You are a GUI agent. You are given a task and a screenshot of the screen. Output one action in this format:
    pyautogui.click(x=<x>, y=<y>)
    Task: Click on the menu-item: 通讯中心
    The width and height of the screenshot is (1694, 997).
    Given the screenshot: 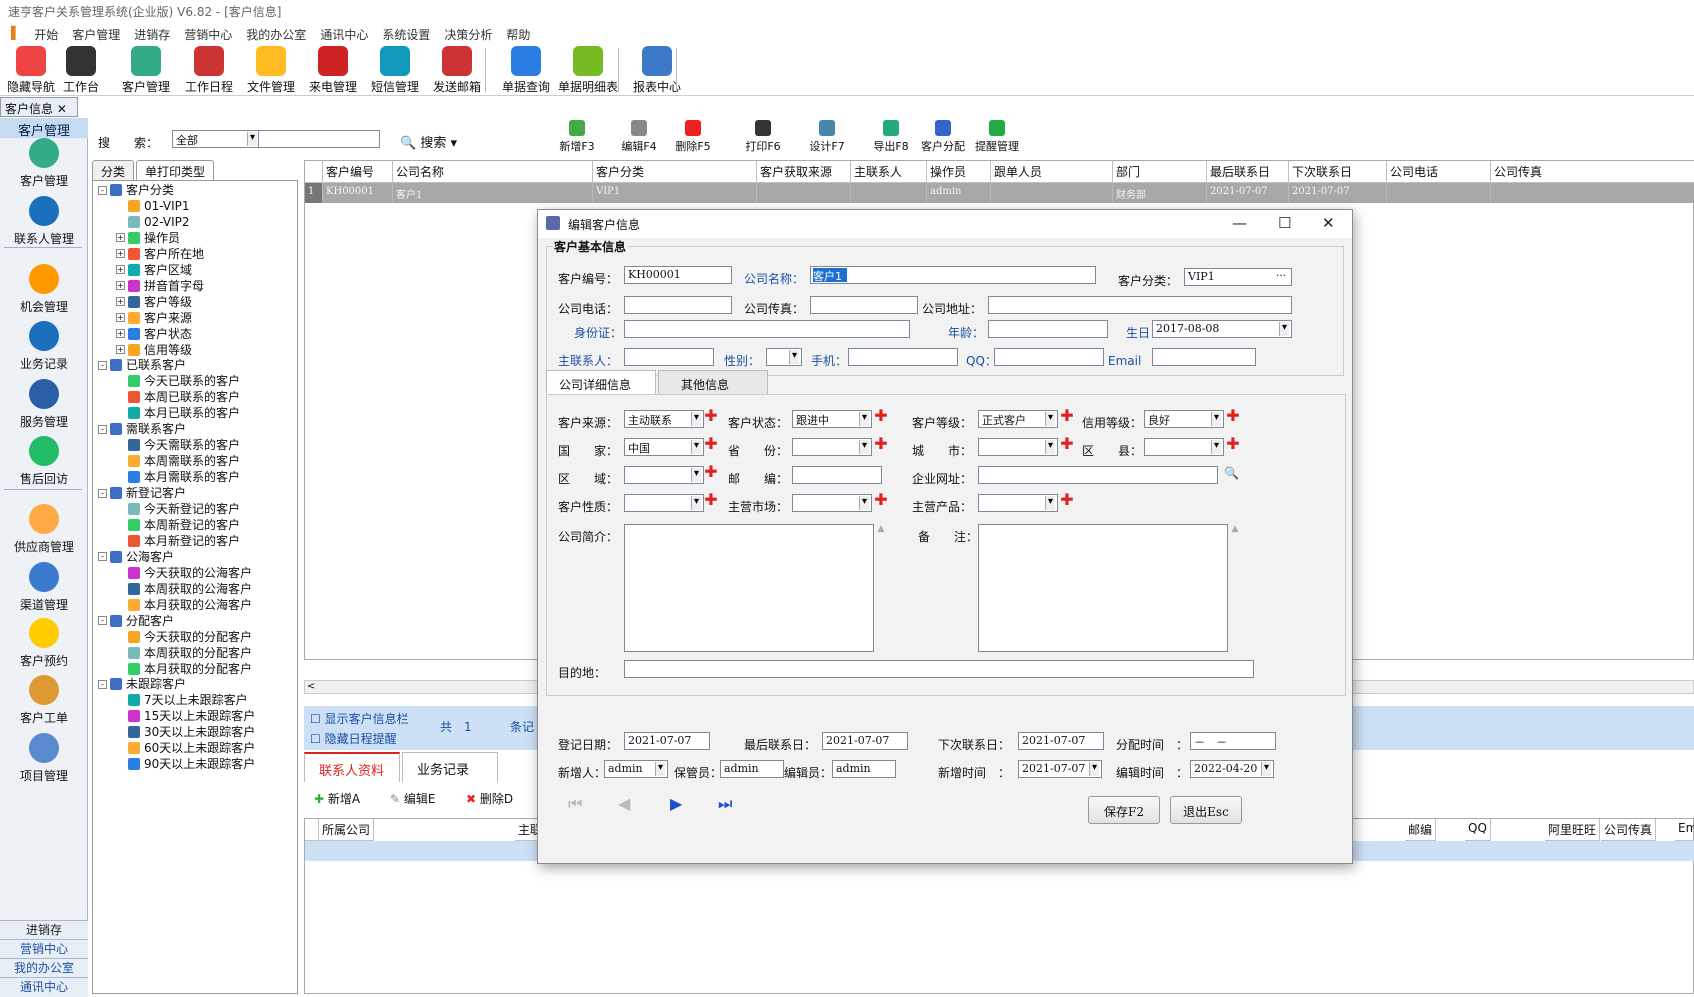 What is the action you would take?
    pyautogui.click(x=344, y=34)
    